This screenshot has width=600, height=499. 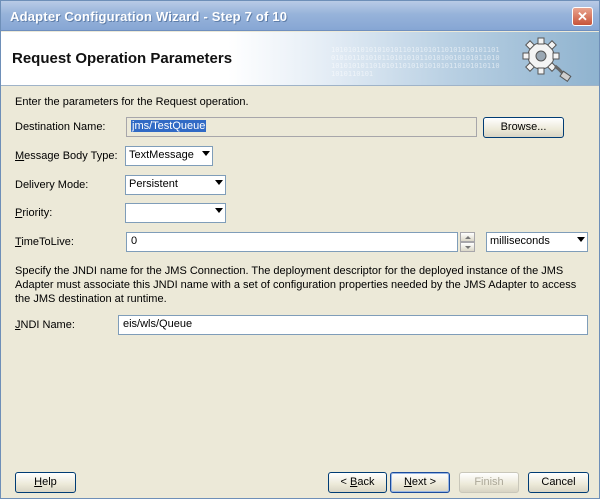 I want to click on back-button-prefix: <, so click(x=345, y=482).